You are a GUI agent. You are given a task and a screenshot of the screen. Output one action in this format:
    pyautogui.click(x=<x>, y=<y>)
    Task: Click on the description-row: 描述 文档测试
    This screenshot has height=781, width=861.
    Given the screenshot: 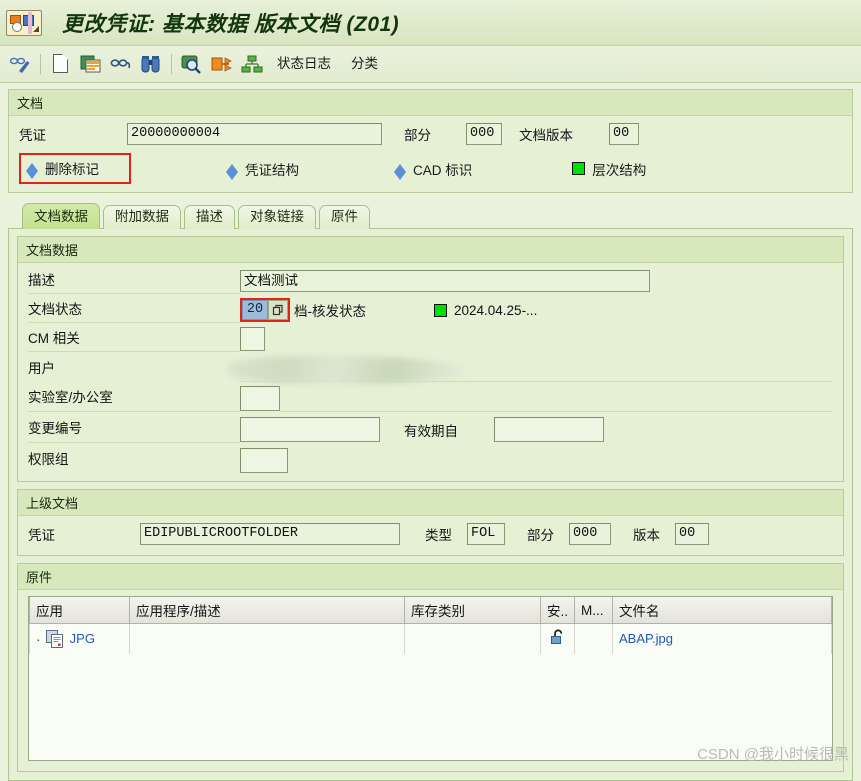 What is the action you would take?
    pyautogui.click(x=430, y=281)
    